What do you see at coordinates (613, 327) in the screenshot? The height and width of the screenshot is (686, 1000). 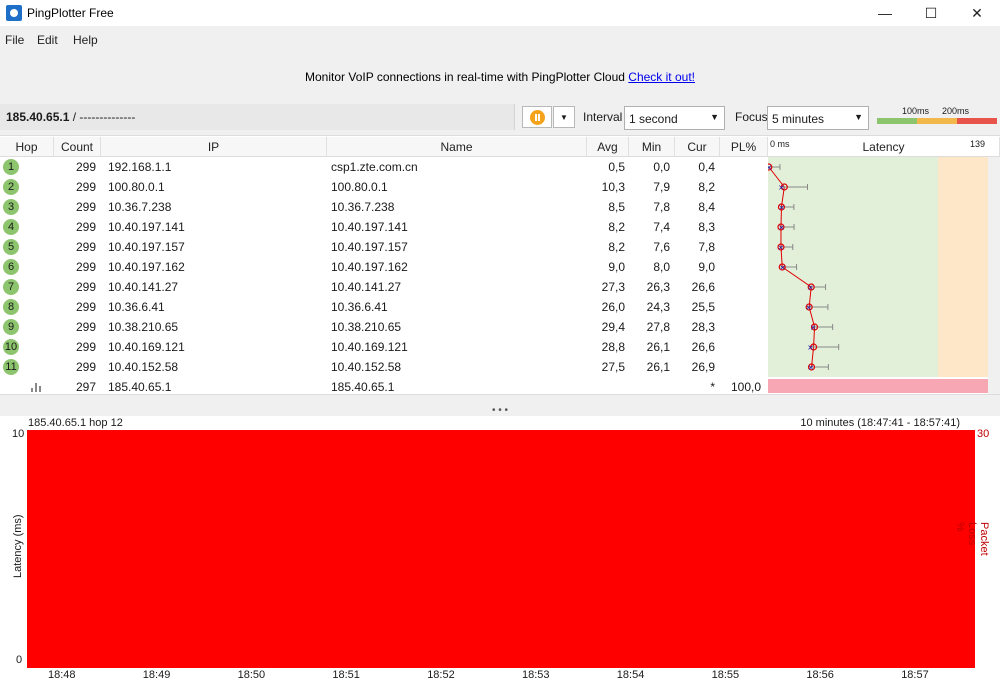 I see `cell-avg: 29,4` at bounding box center [613, 327].